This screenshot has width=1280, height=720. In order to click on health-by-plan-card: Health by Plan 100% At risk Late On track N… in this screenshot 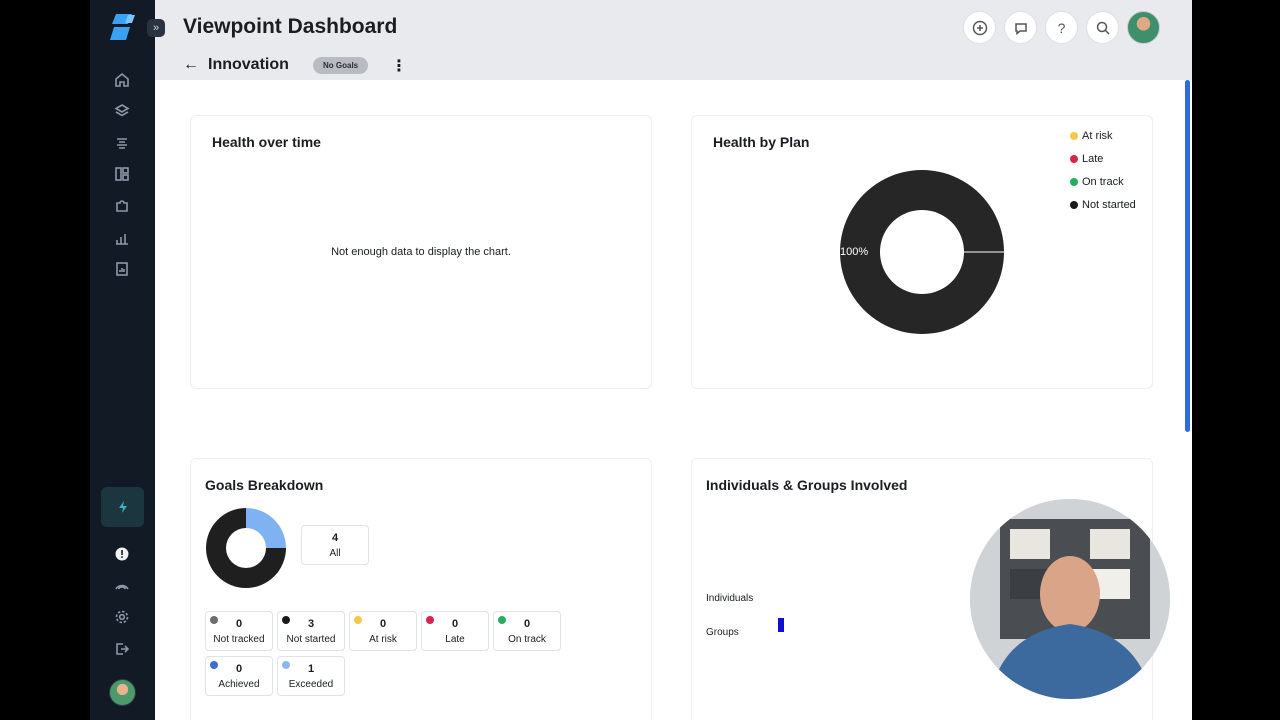, I will do `click(922, 252)`.